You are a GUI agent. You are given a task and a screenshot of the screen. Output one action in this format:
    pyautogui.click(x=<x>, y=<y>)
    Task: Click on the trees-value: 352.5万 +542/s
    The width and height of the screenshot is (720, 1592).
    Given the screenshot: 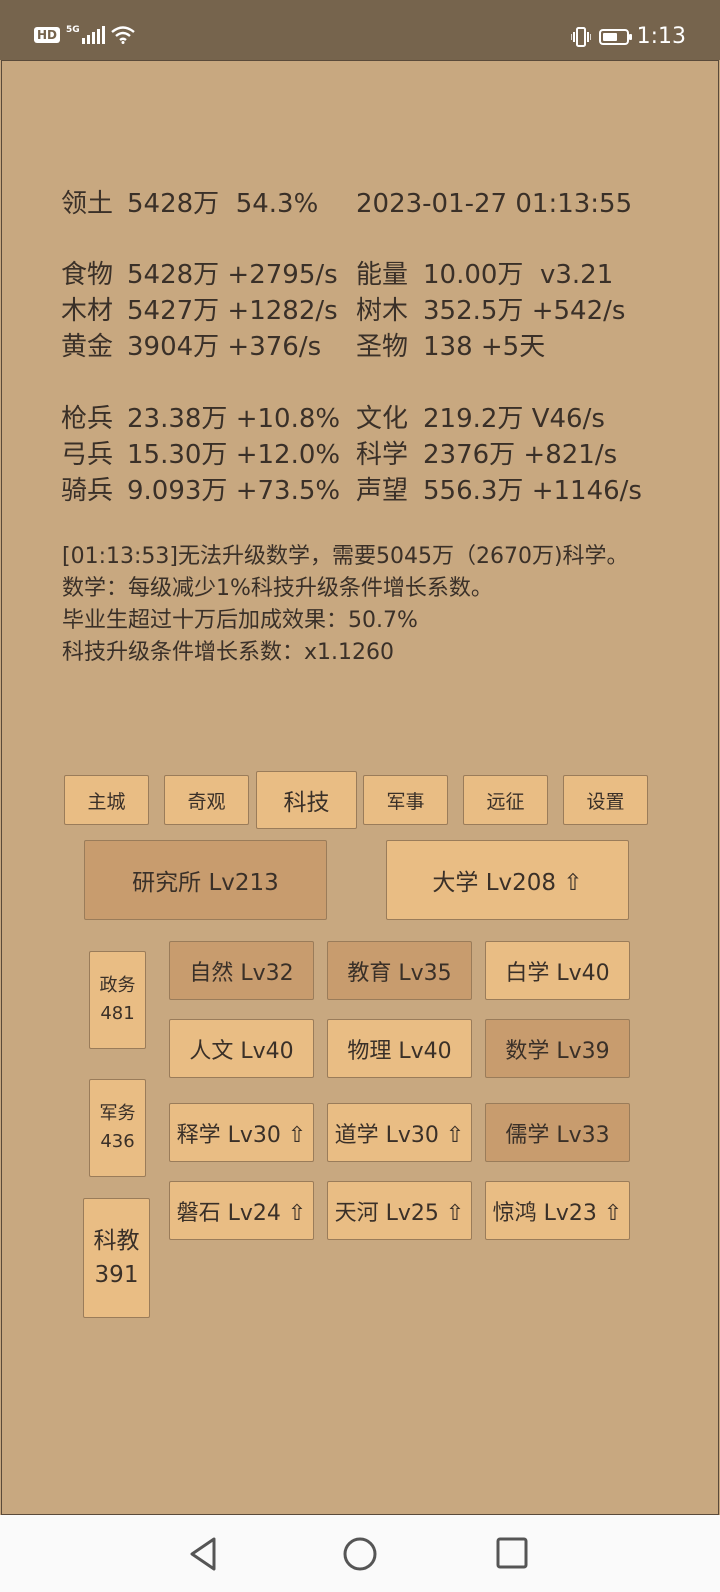 What is the action you would take?
    pyautogui.click(x=524, y=311)
    